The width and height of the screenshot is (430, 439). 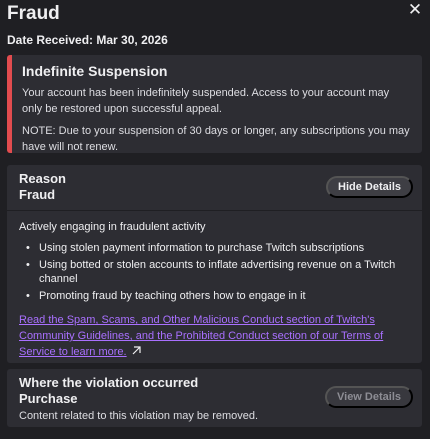 I want to click on external-link-icon, so click(x=136, y=350).